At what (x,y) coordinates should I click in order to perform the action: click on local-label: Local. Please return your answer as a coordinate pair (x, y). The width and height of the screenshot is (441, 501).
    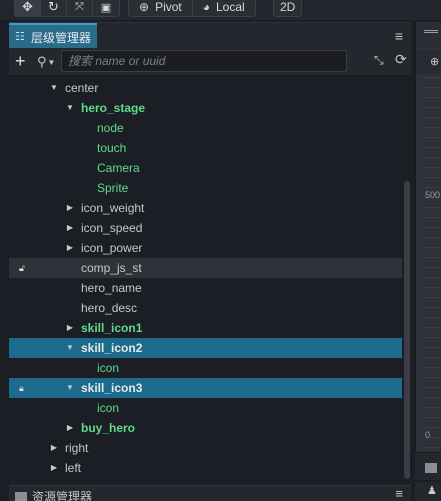
    Looking at the image, I should click on (230, 7).